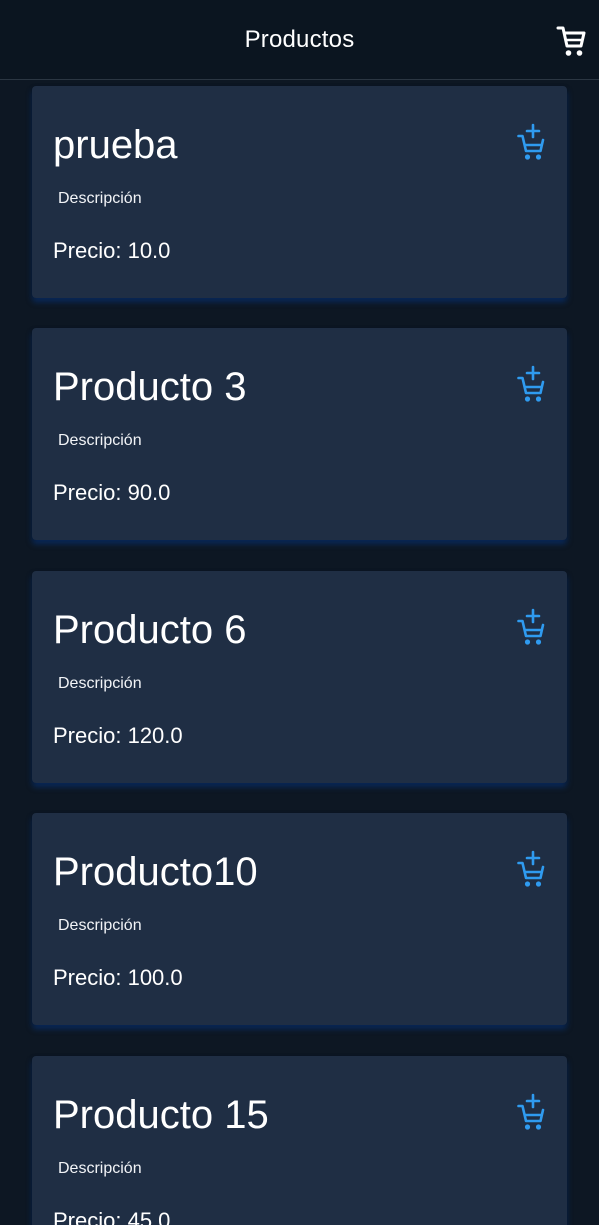 Image resolution: width=599 pixels, height=1225 pixels. What do you see at coordinates (118, 977) in the screenshot?
I see `product-price: Precio: 100.0` at bounding box center [118, 977].